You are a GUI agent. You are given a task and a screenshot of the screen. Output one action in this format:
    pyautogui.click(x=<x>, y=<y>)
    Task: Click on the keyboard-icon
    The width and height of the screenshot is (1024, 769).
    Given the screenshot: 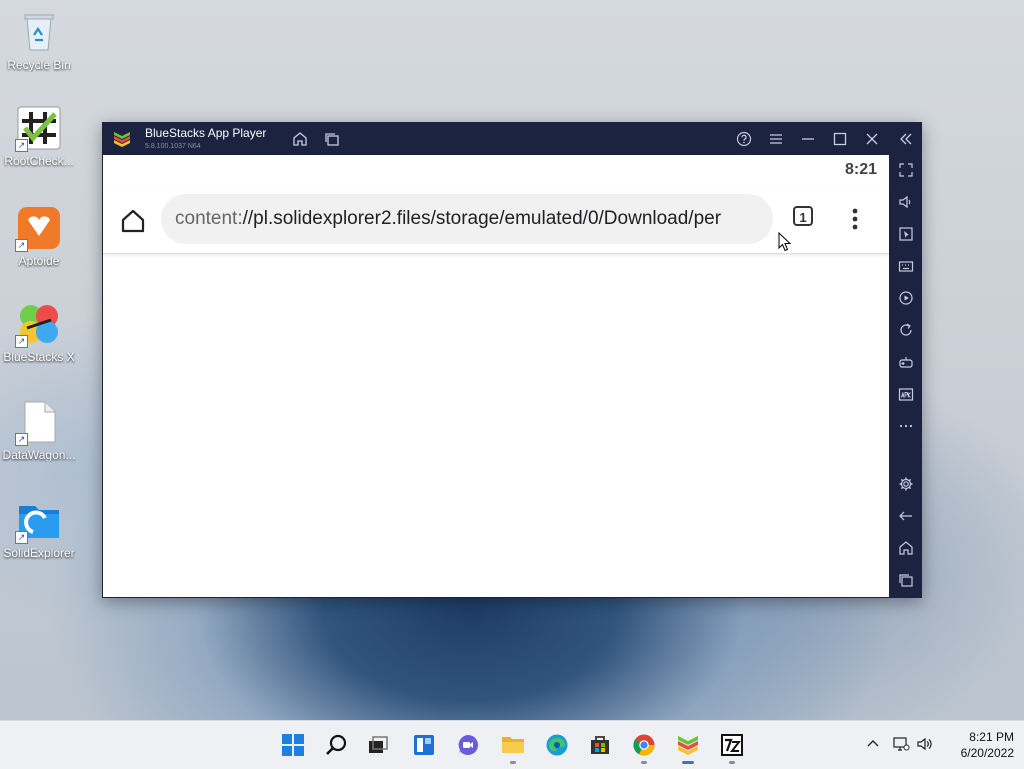 What is the action you would take?
    pyautogui.click(x=906, y=266)
    